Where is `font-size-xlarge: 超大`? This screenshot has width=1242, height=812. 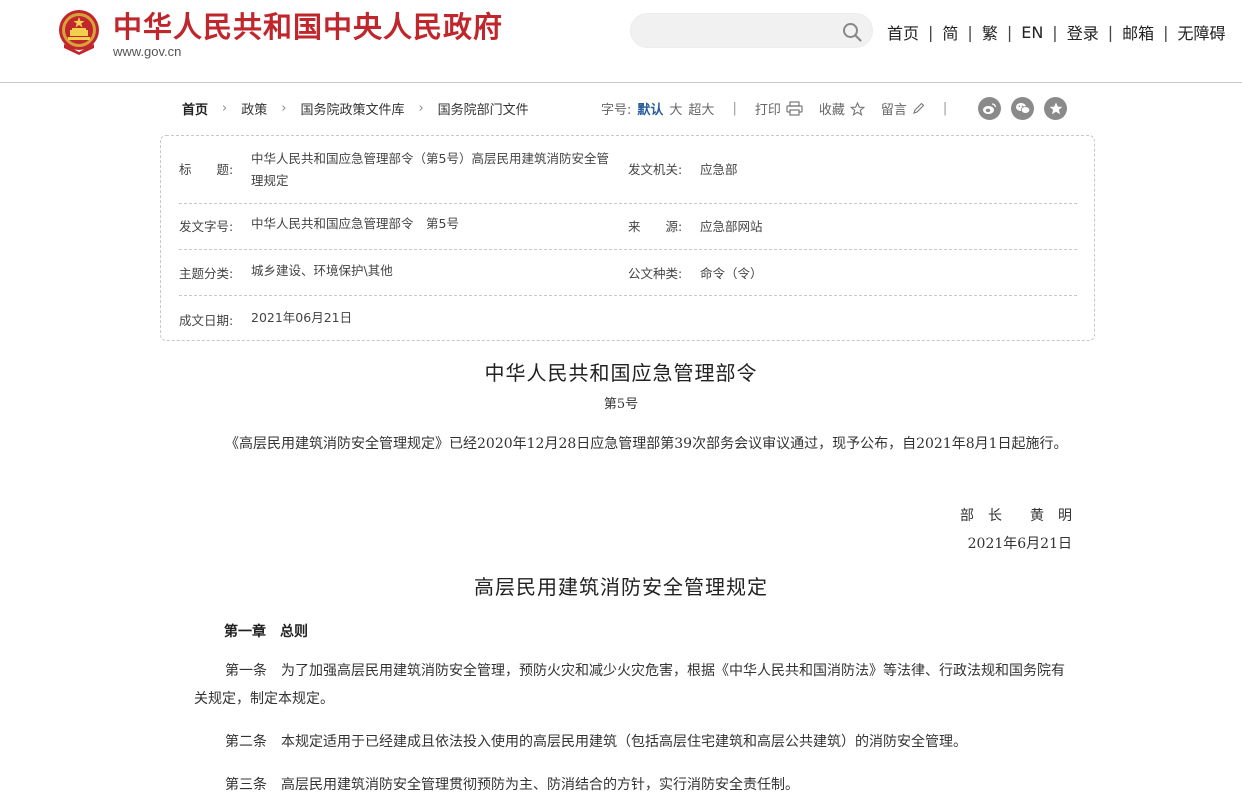
font-size-xlarge: 超大 is located at coordinates (701, 108).